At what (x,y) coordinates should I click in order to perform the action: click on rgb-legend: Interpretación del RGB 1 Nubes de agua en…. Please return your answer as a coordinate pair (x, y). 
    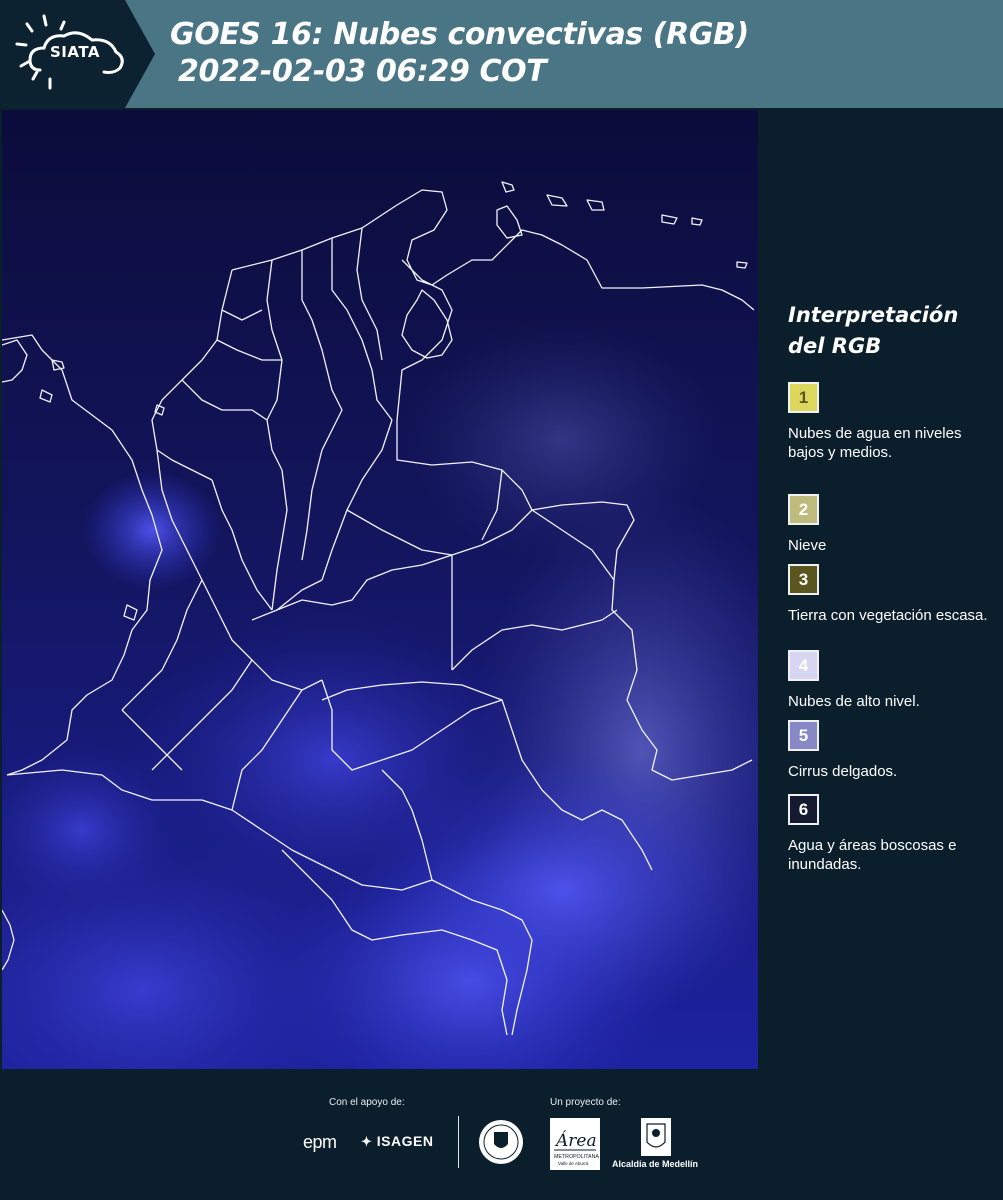
    Looking at the image, I should click on (888, 586).